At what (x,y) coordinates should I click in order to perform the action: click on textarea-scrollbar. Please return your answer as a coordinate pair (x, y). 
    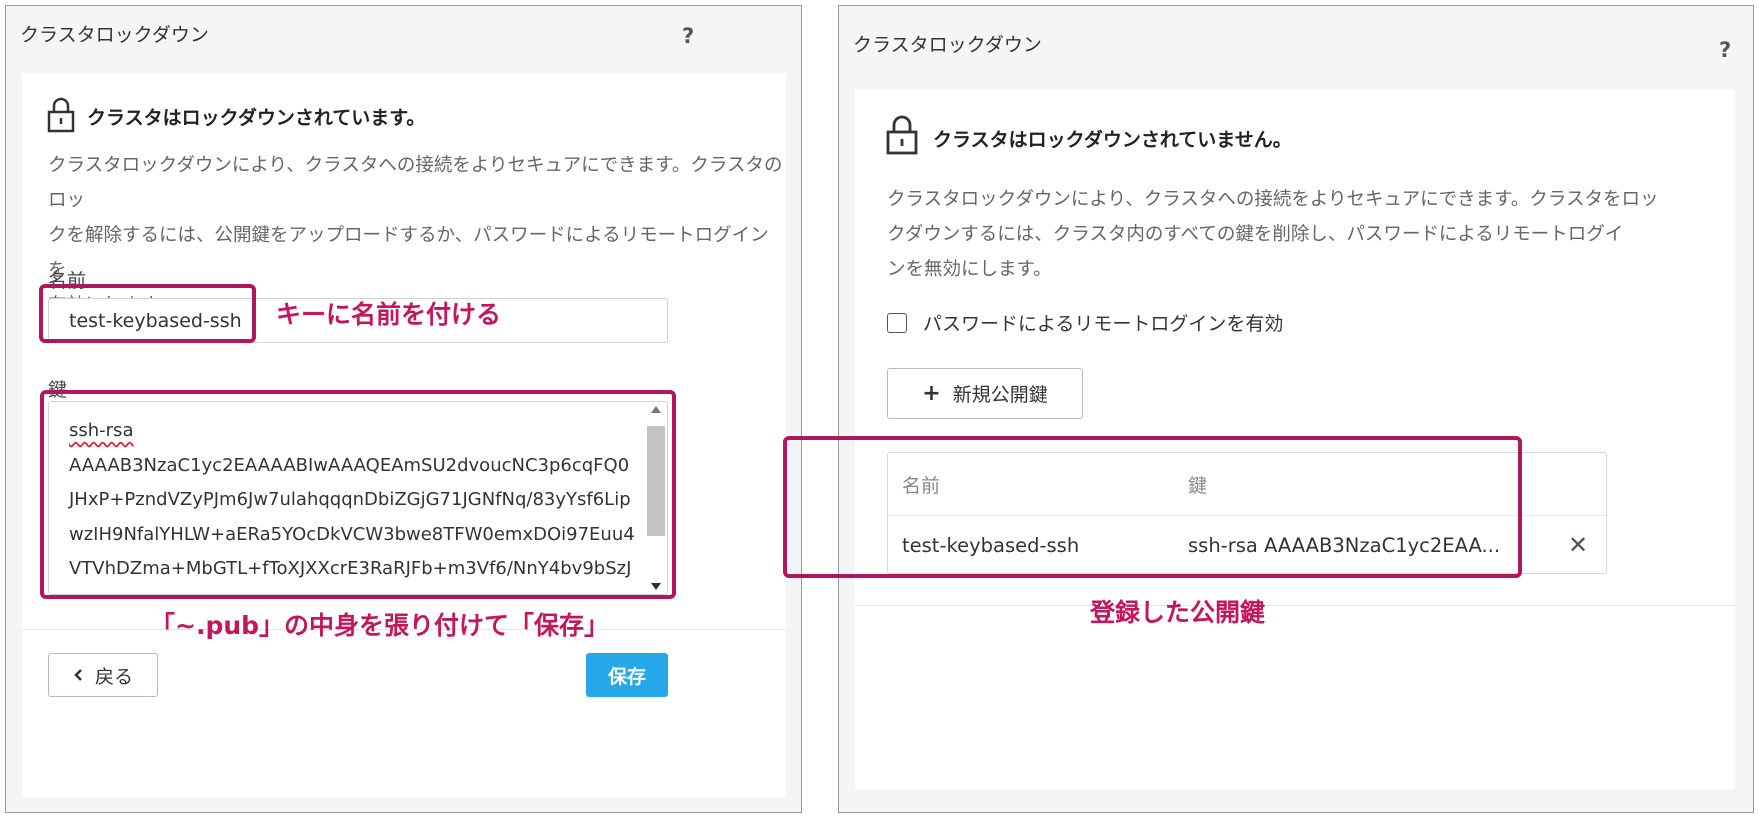
    Looking at the image, I should click on (656, 498).